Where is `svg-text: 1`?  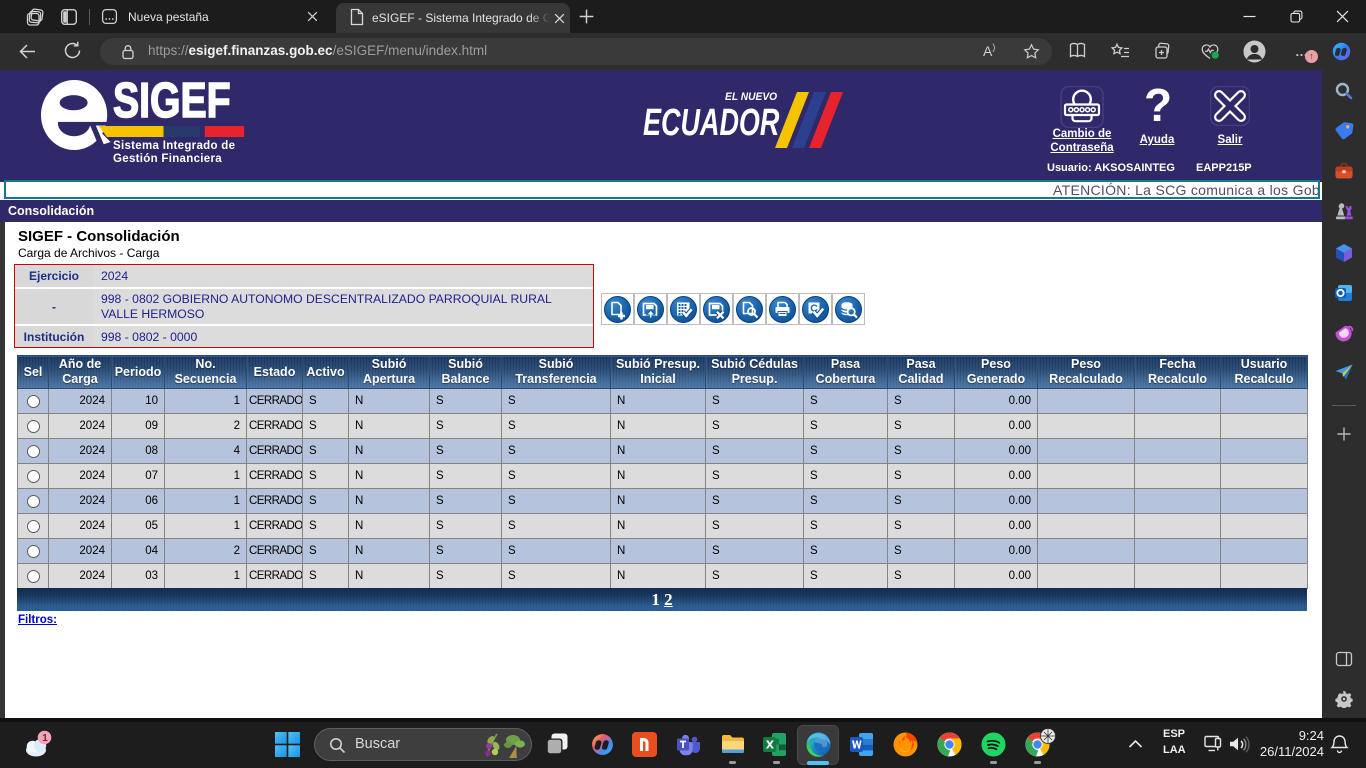 svg-text: 1 is located at coordinates (45, 738).